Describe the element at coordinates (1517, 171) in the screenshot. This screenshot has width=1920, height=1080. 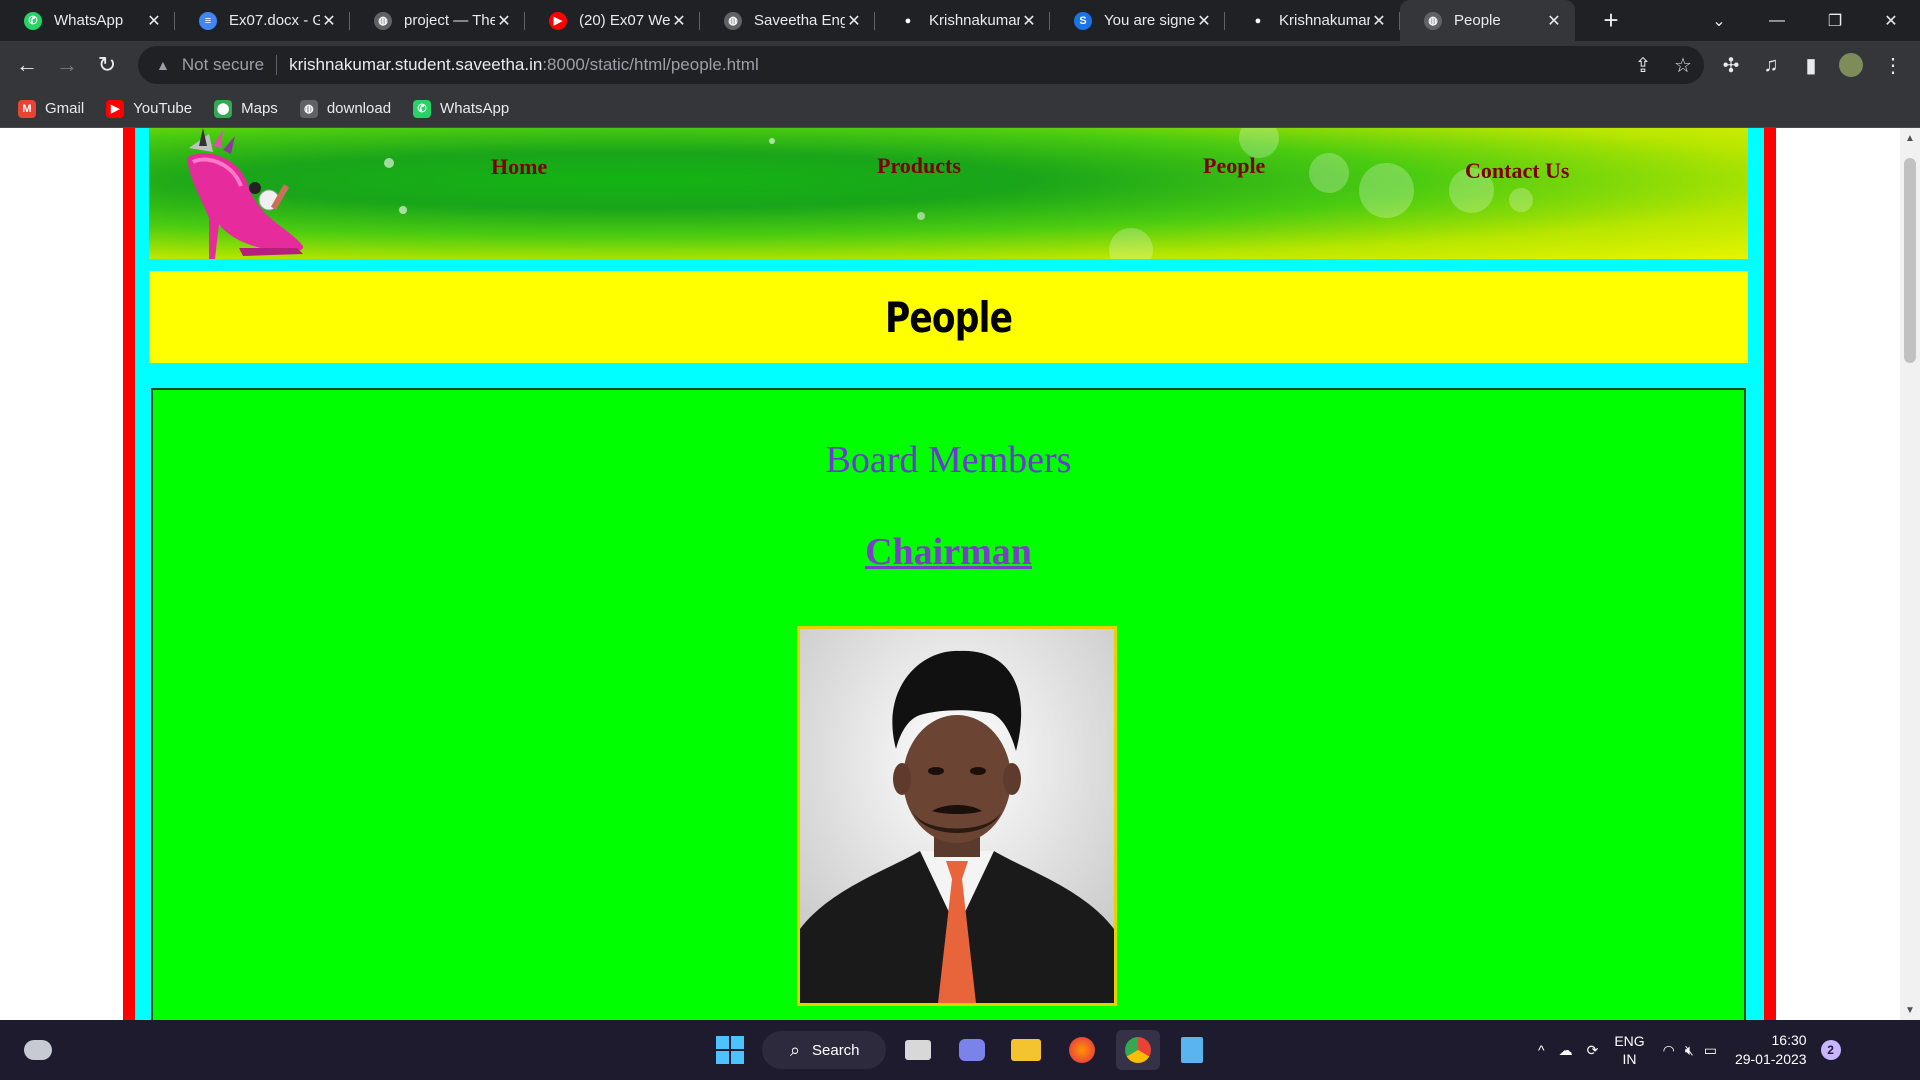
I see `nav-contact-link: Contact Us` at that location.